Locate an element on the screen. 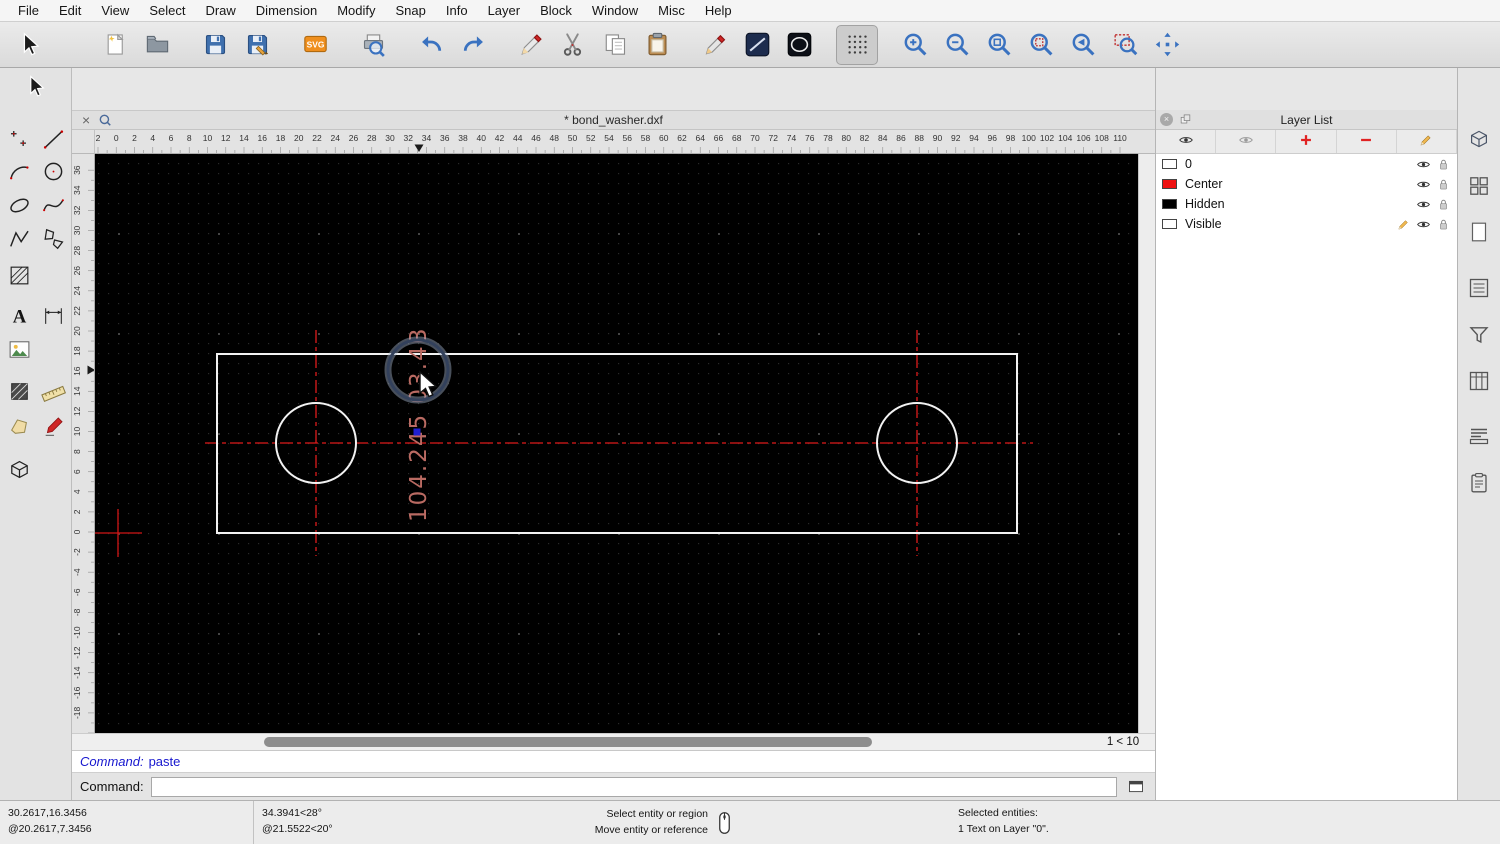 This screenshot has height=844, width=1500. print-preview-button is located at coordinates (373, 45).